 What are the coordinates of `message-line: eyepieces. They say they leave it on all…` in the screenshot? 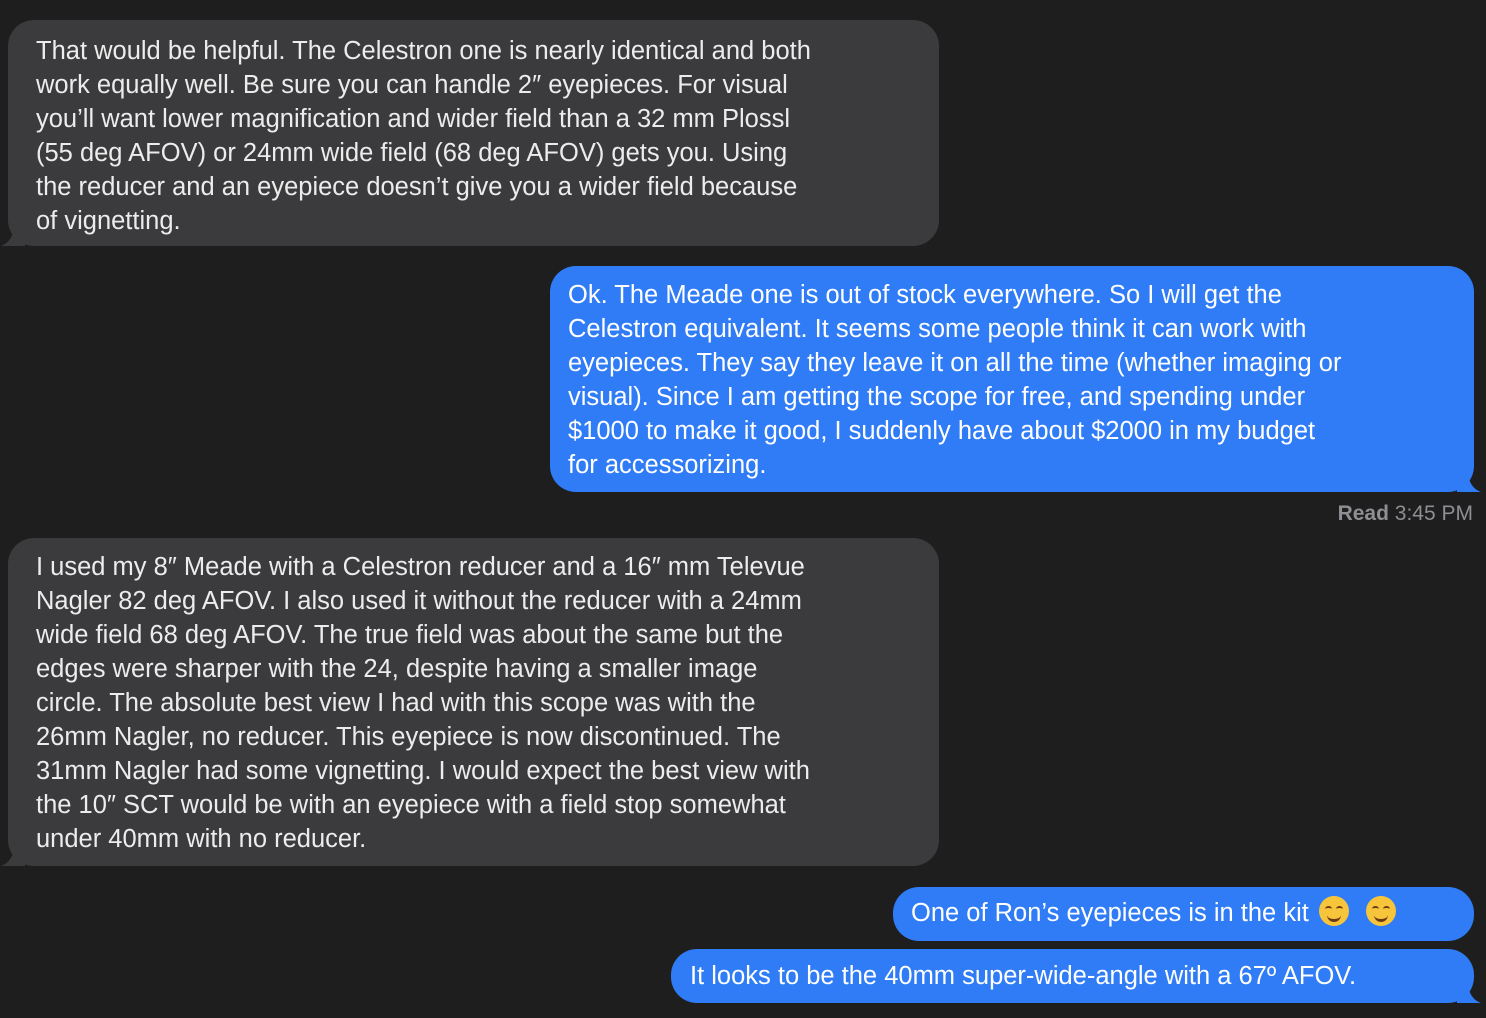 It's located at (955, 363).